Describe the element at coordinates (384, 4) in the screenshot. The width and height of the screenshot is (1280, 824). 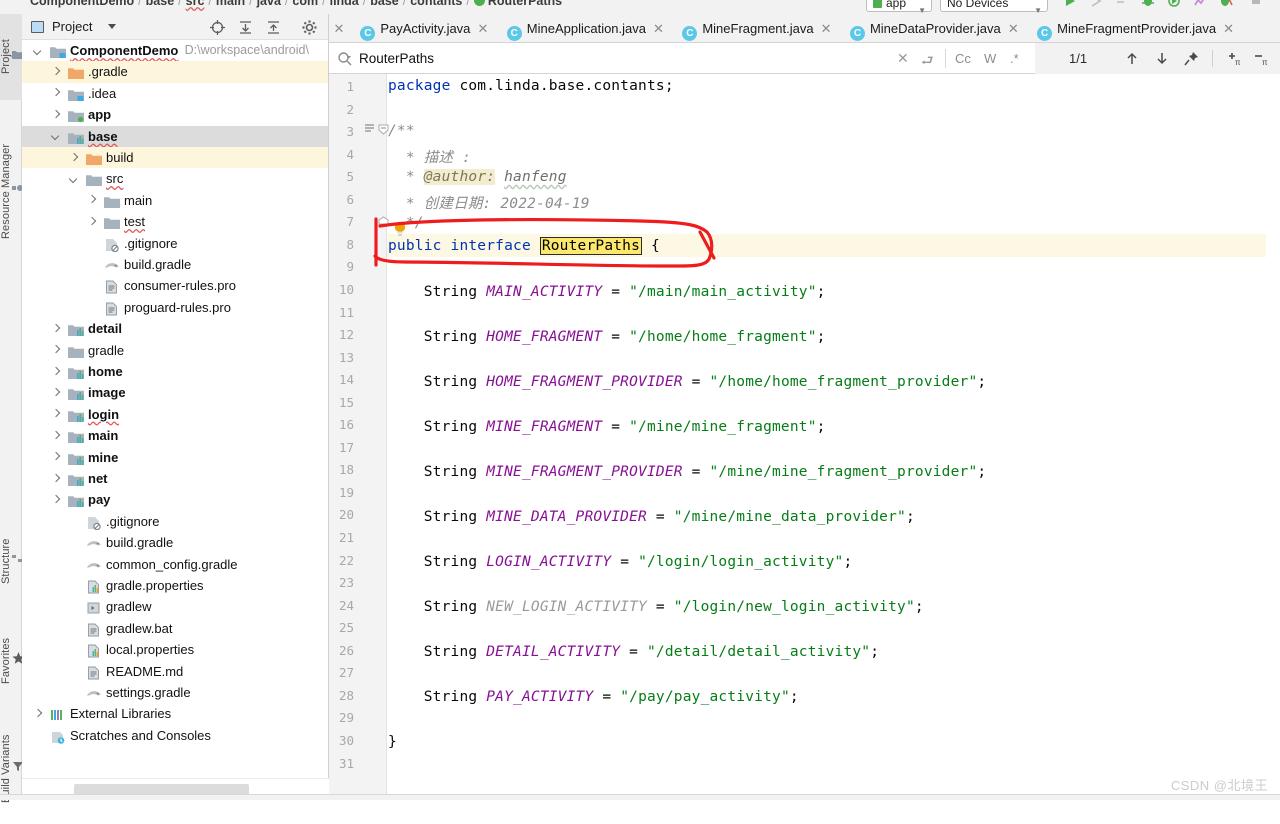
I see `breadcrumb-item-7: base` at that location.